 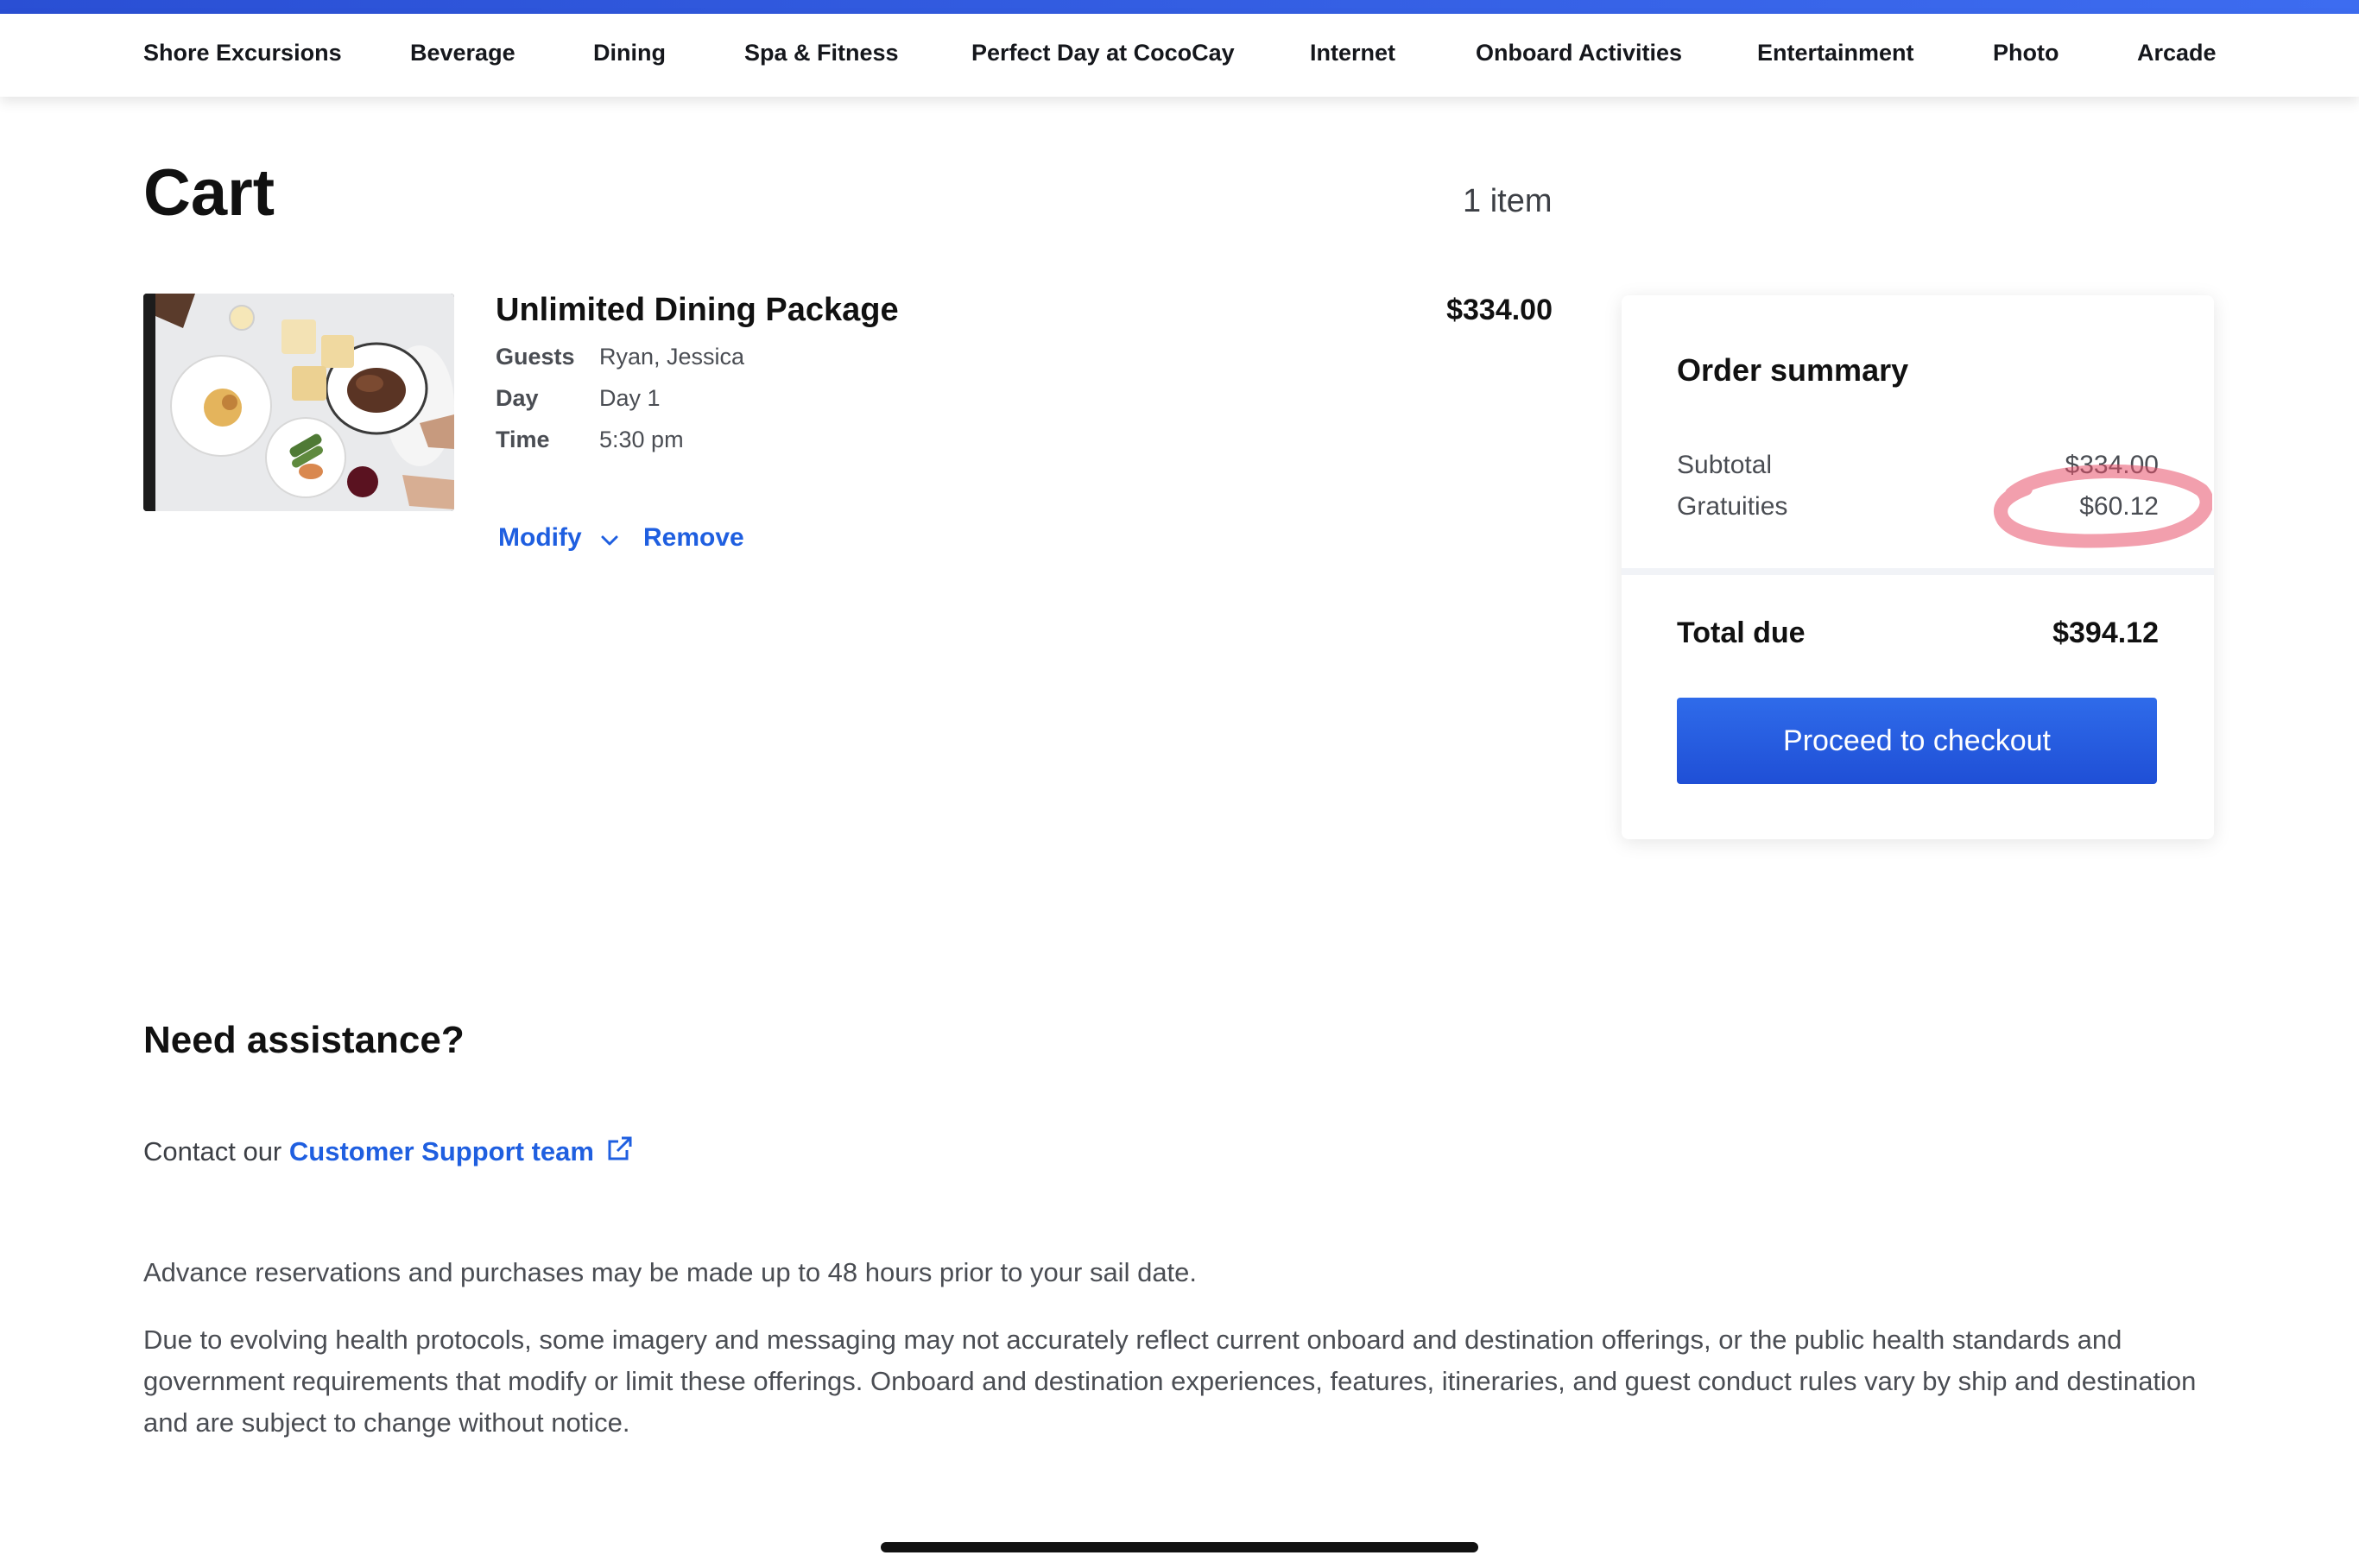 I want to click on nav-spa-fitness: Spa & Fitness, so click(x=821, y=53).